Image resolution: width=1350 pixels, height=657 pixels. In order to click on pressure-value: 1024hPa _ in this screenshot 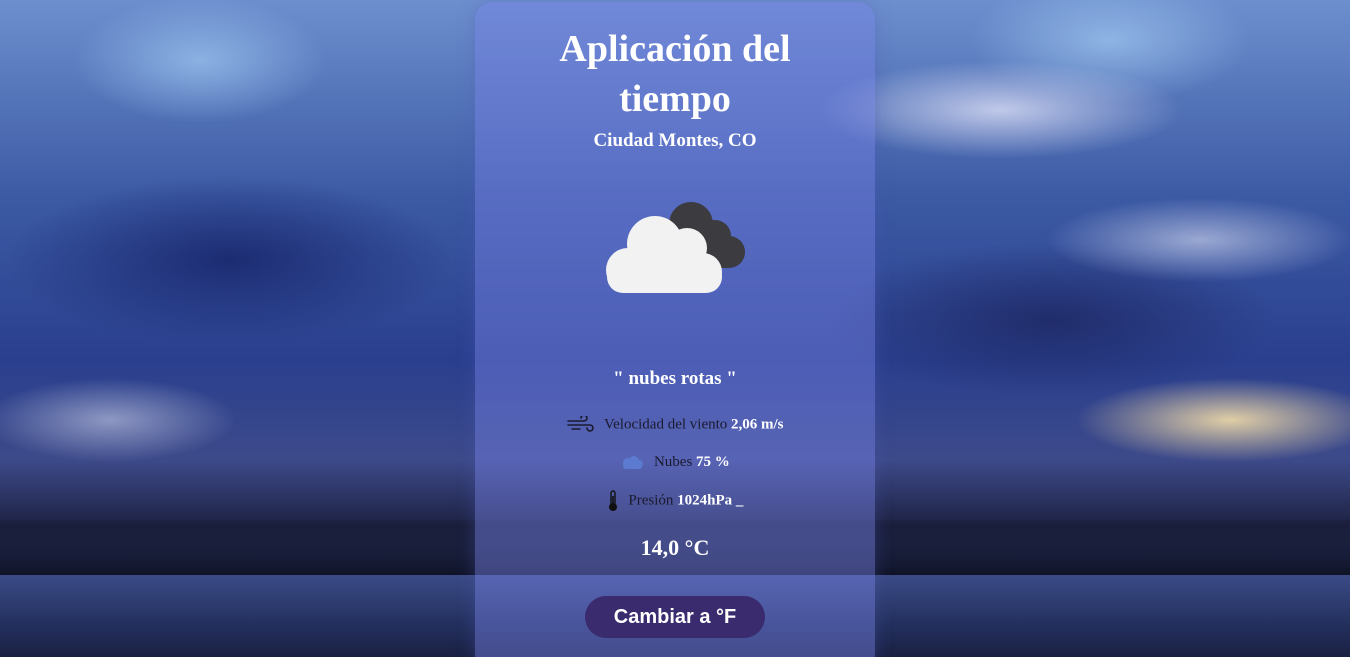, I will do `click(710, 500)`.